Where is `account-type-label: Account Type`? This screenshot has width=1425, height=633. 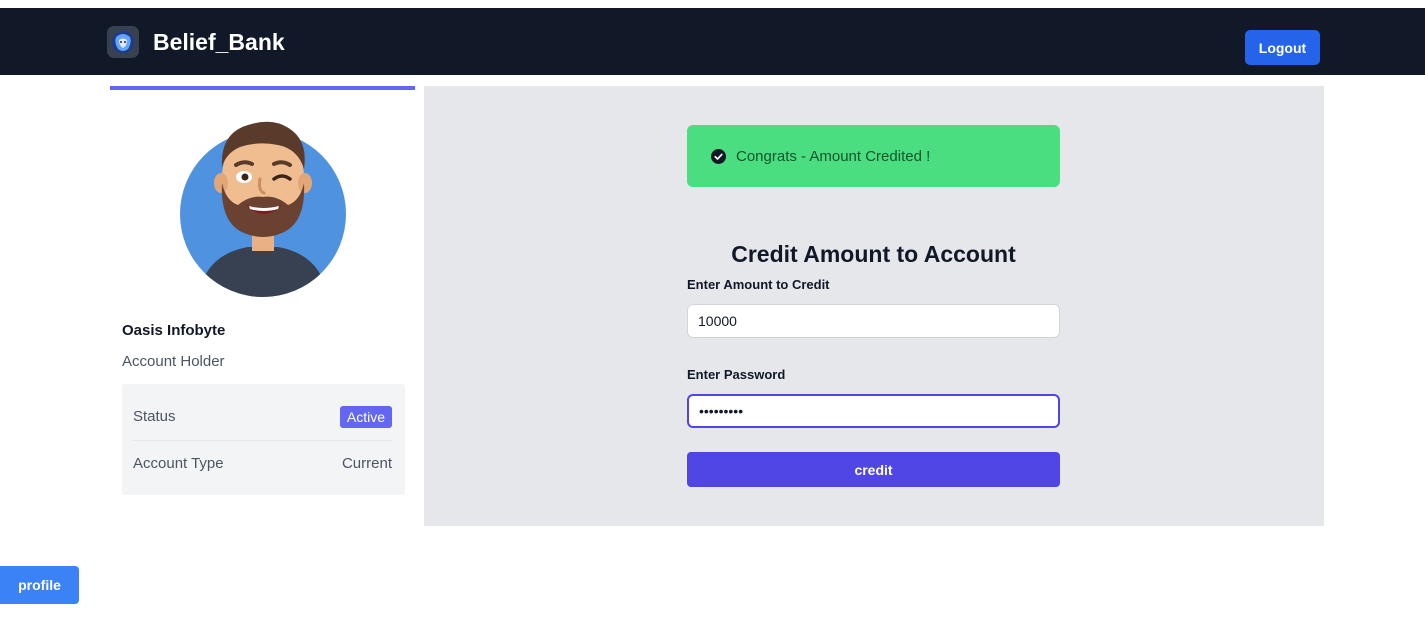 account-type-label: Account Type is located at coordinates (178, 463).